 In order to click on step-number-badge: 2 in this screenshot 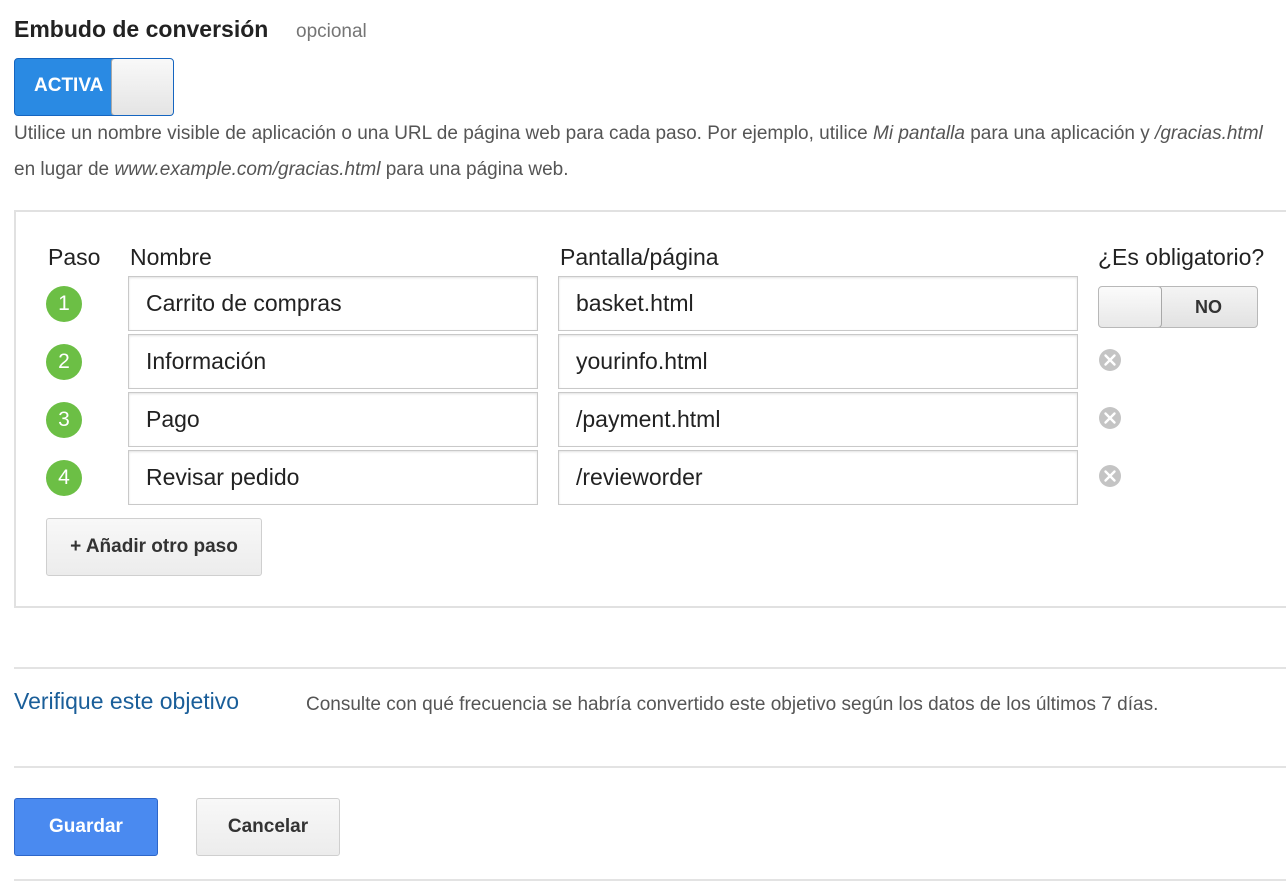, I will do `click(64, 362)`.